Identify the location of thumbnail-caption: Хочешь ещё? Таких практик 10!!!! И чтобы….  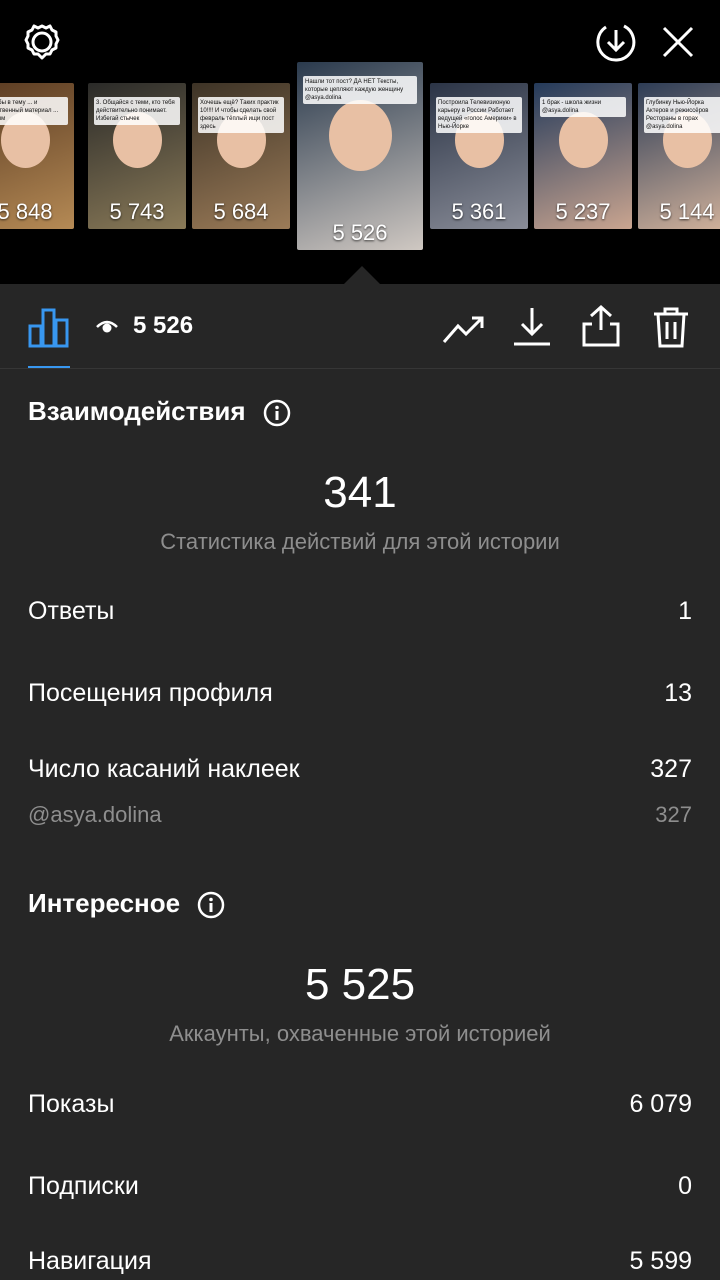
(241, 115).